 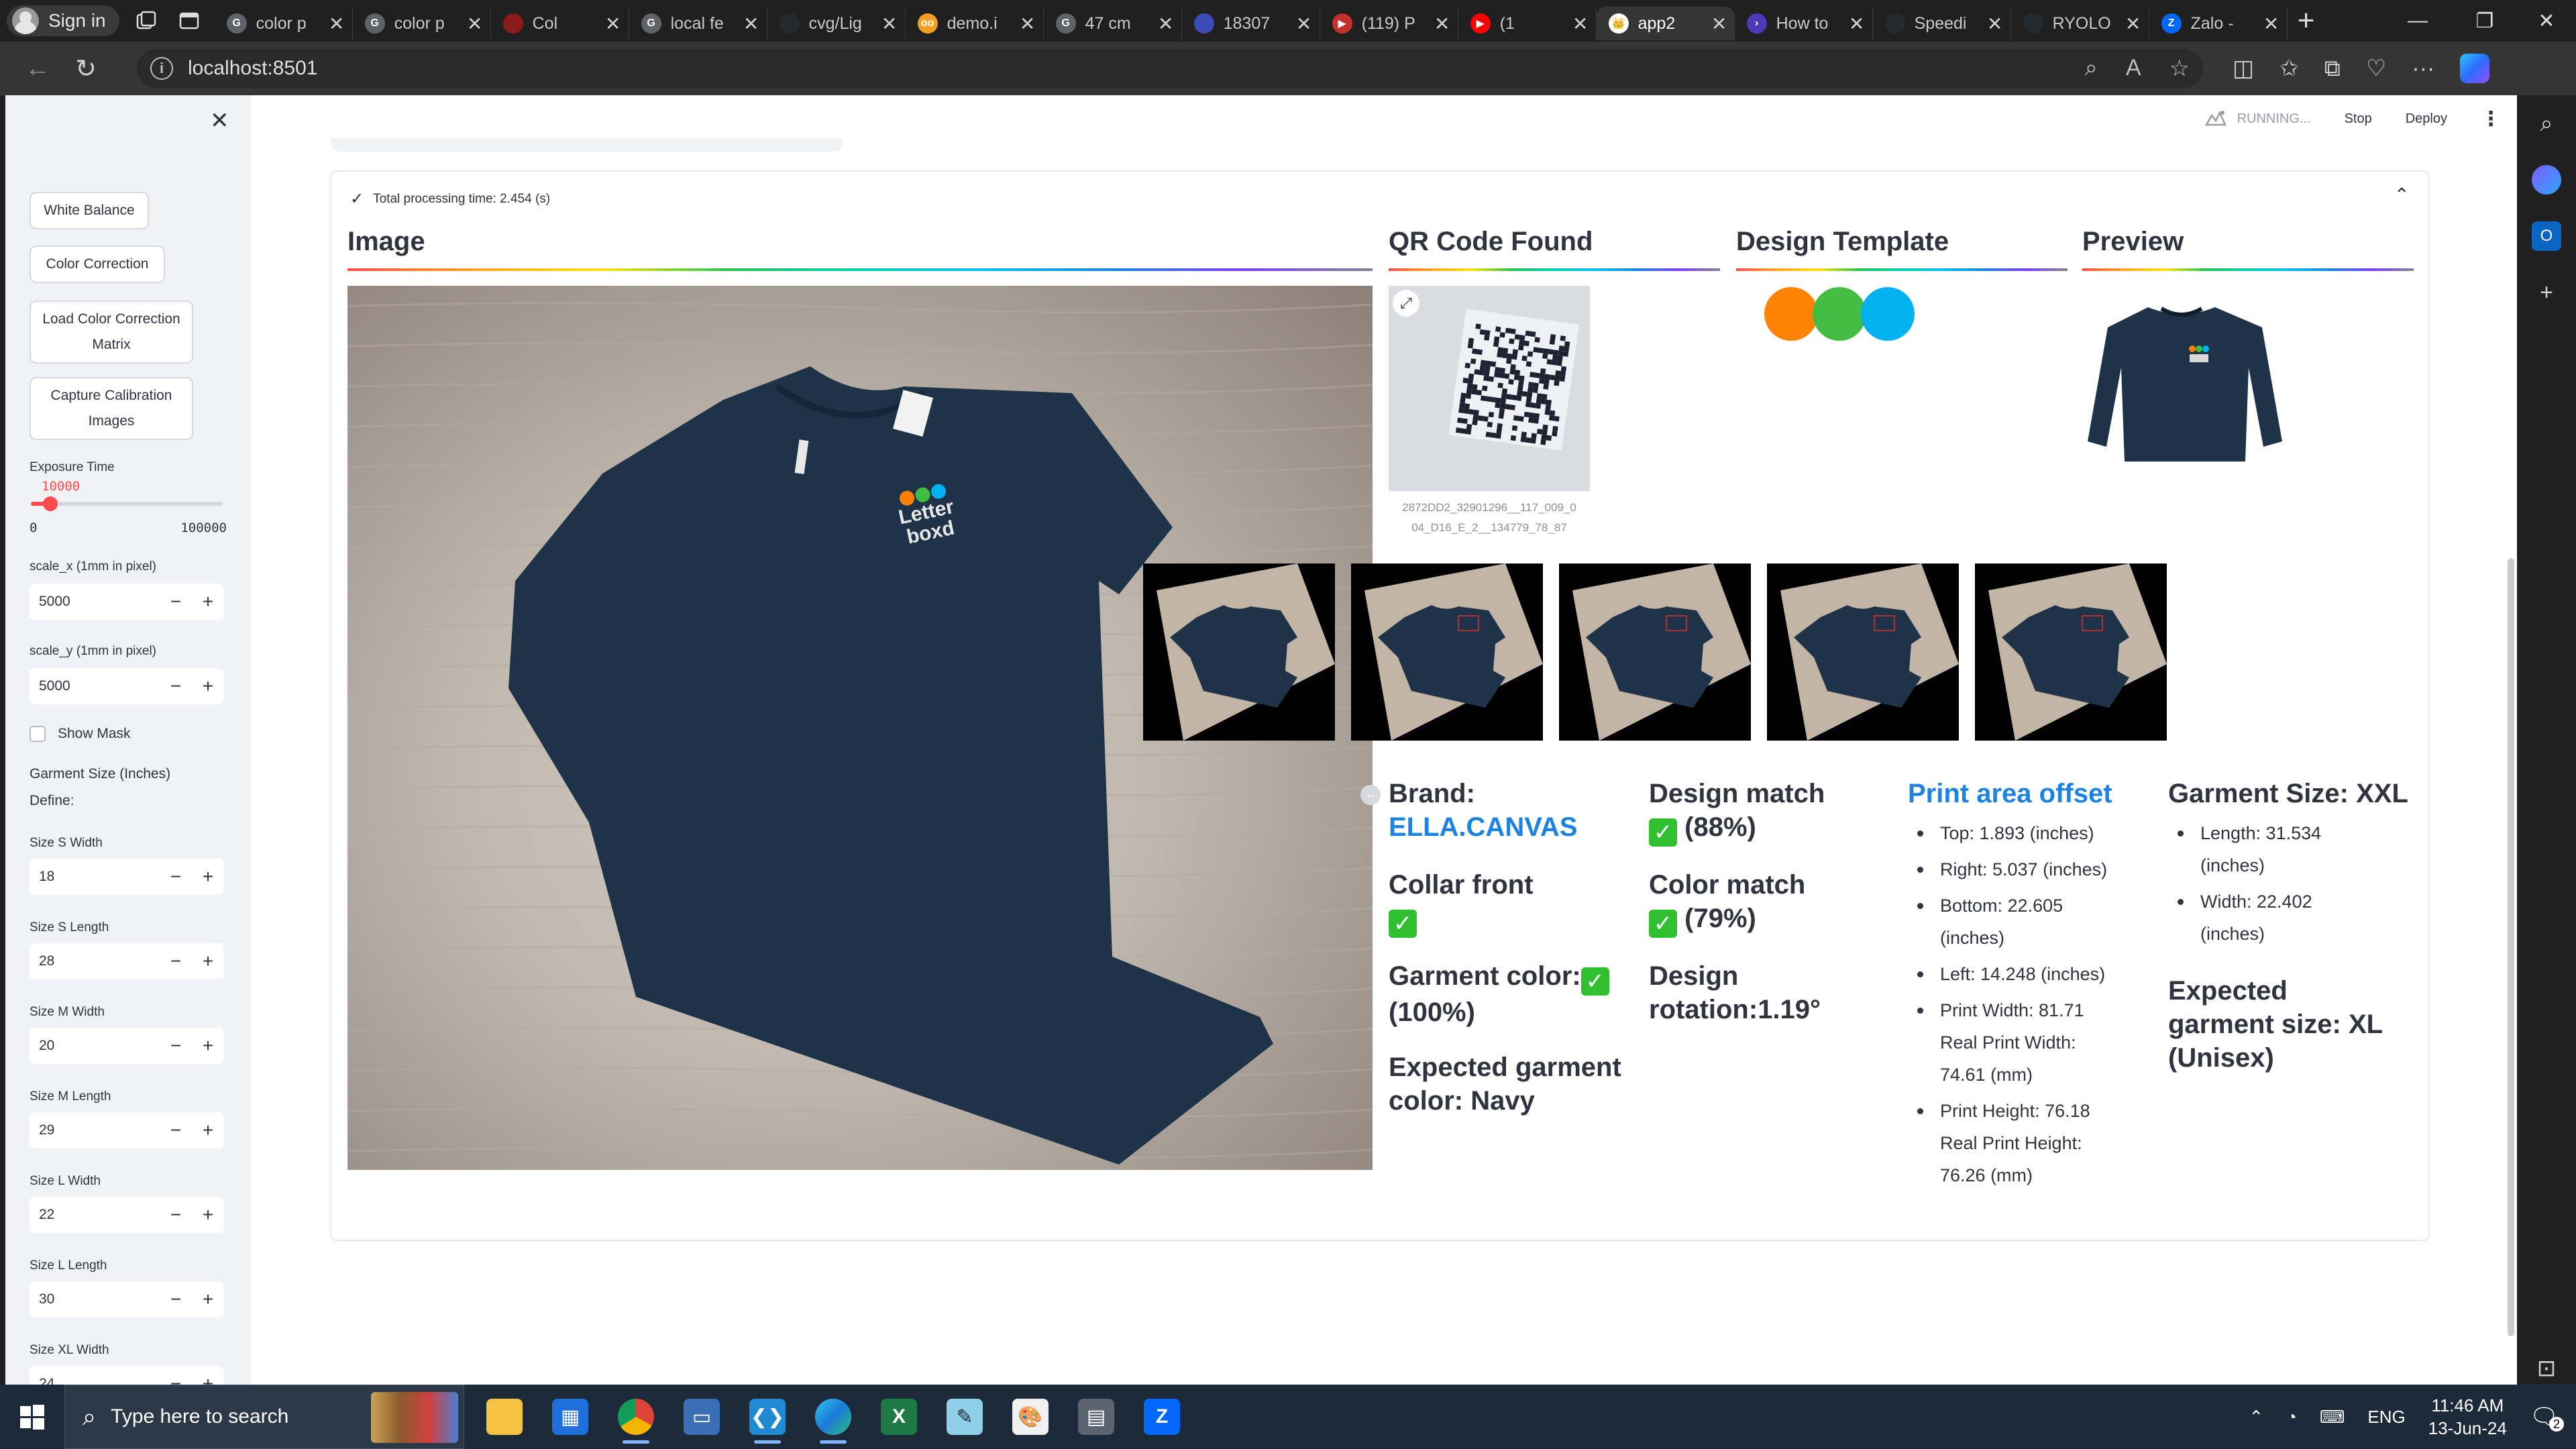 What do you see at coordinates (2546, 123) in the screenshot?
I see `search-icon: ⌕` at bounding box center [2546, 123].